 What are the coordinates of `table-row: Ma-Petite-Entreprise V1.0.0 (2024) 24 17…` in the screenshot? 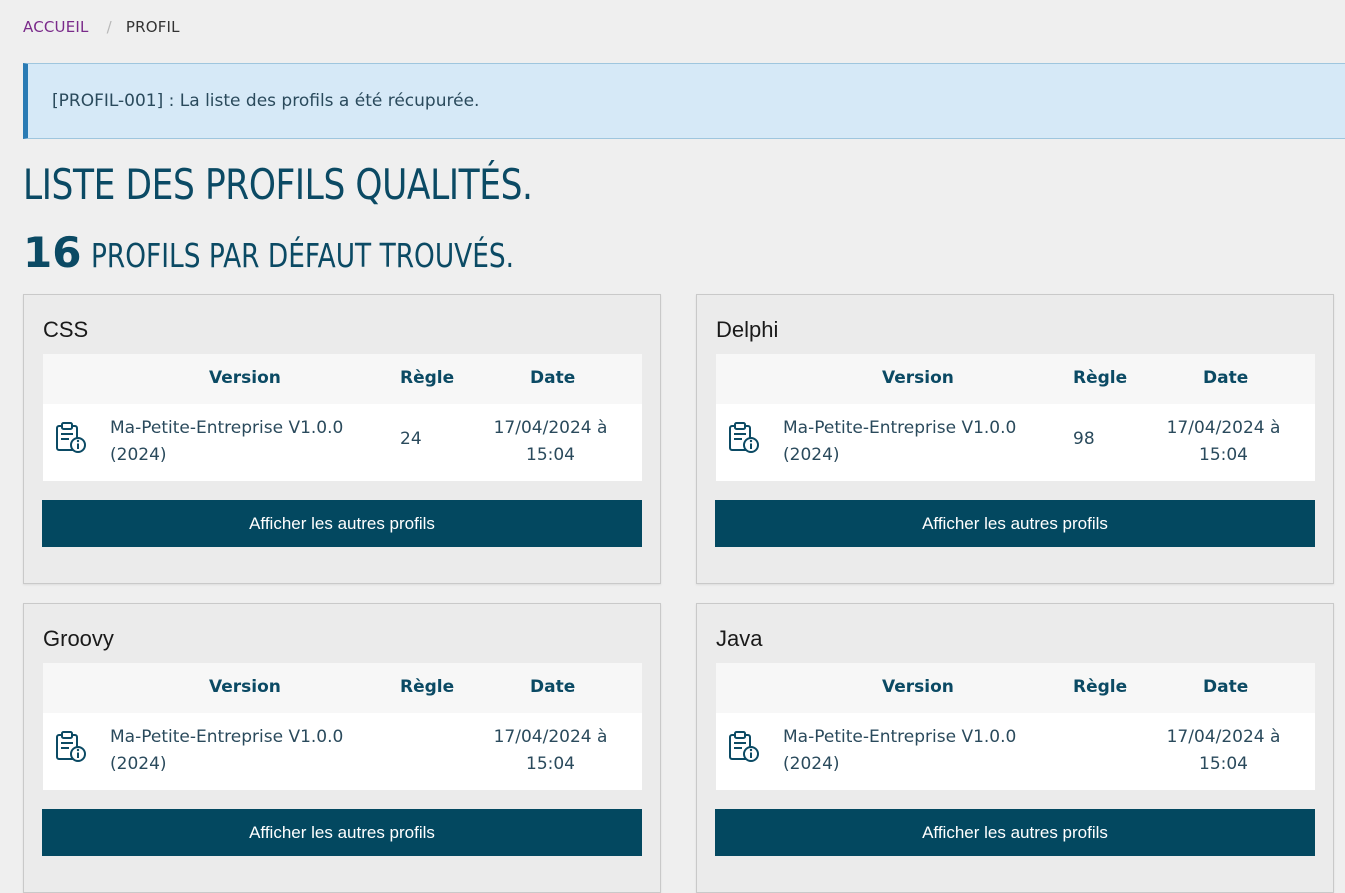 It's located at (342, 442).